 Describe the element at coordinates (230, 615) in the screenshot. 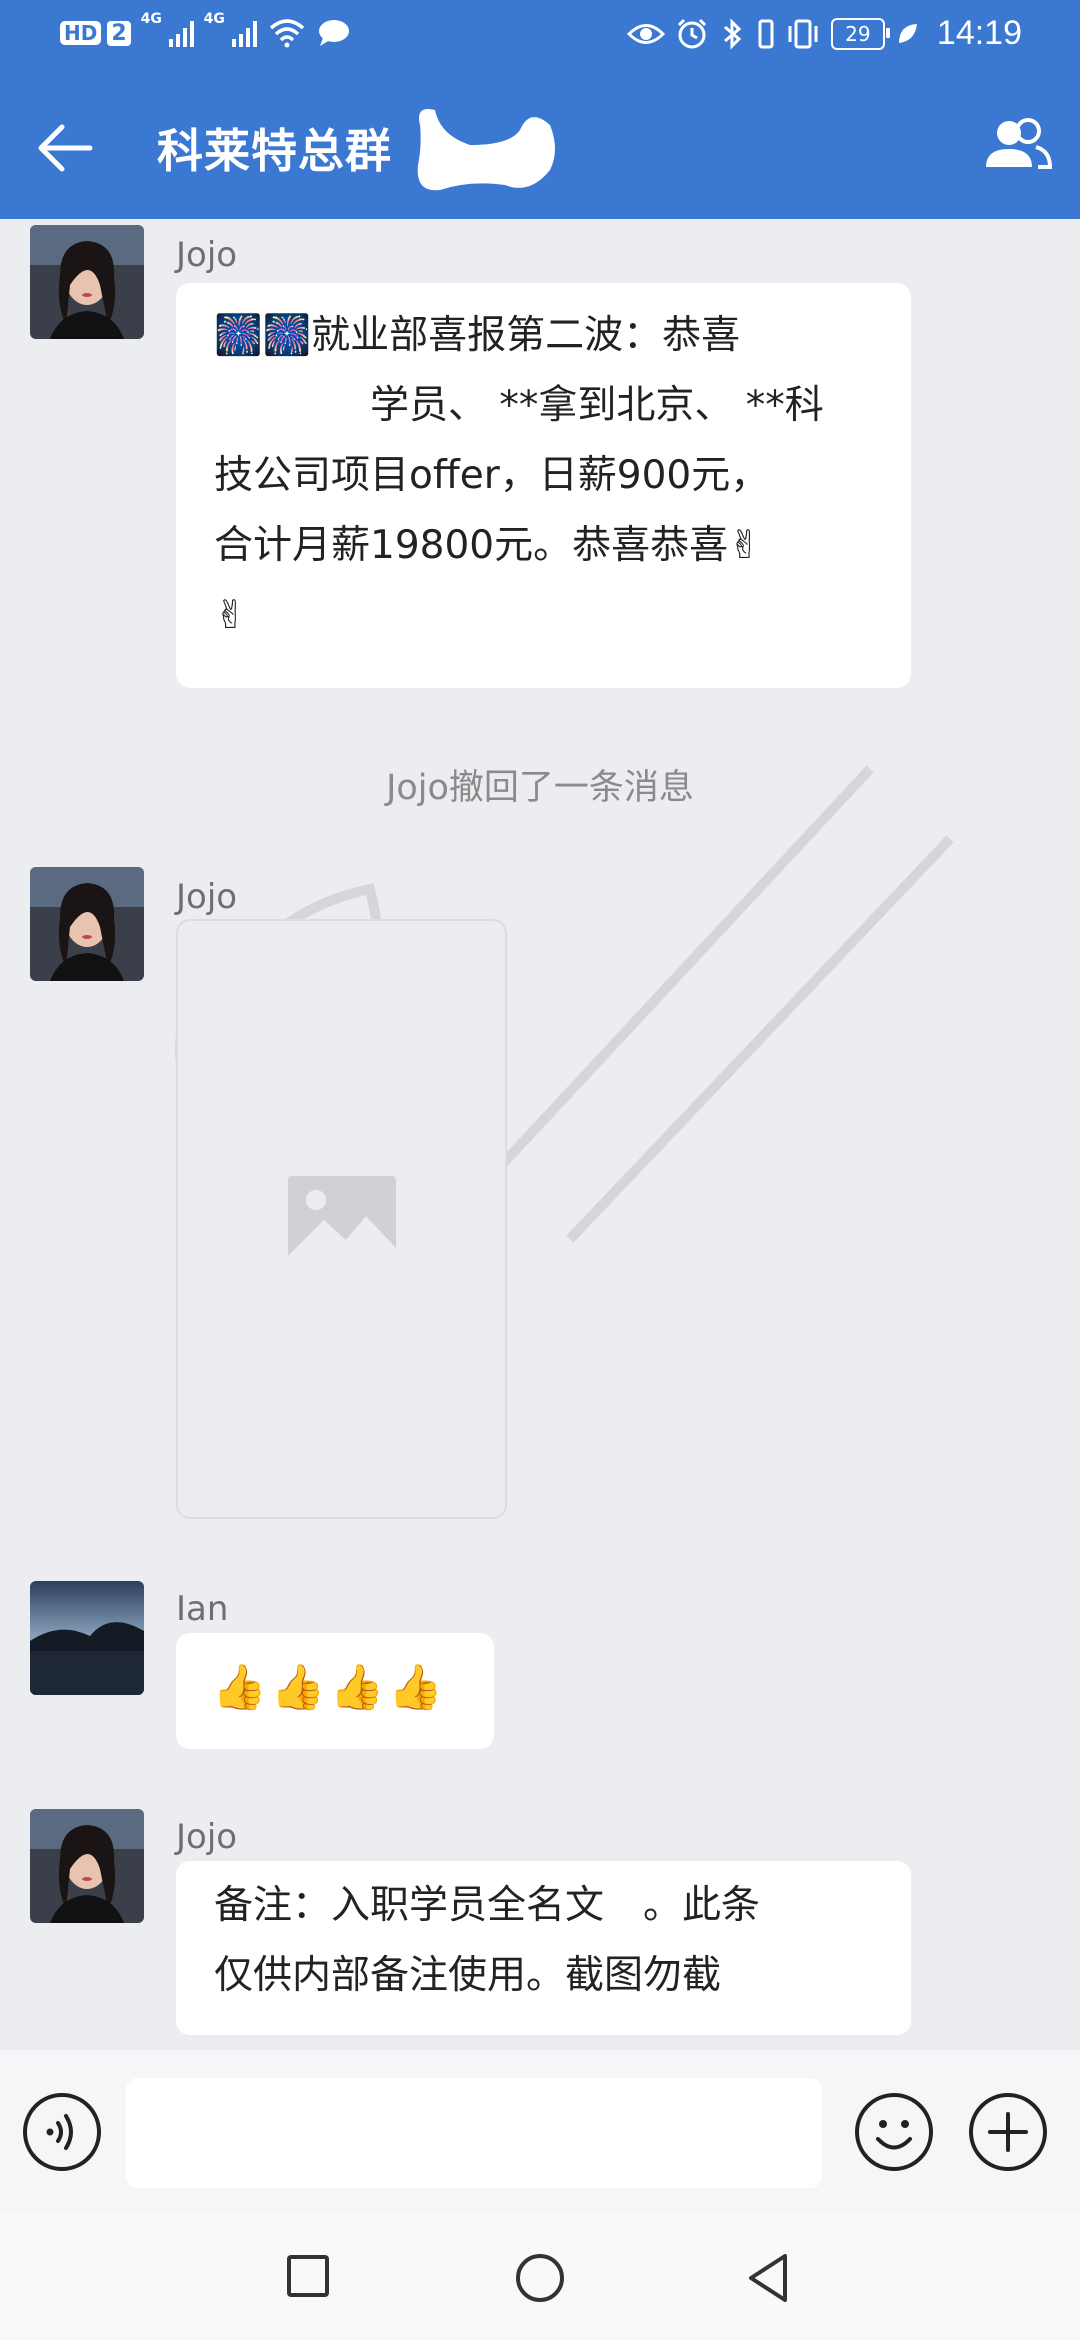

I see `message-line: ✌` at that location.